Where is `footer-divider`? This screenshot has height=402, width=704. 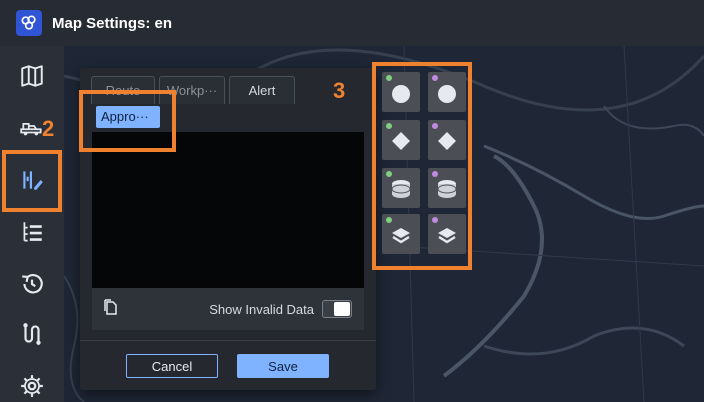
footer-divider is located at coordinates (228, 340).